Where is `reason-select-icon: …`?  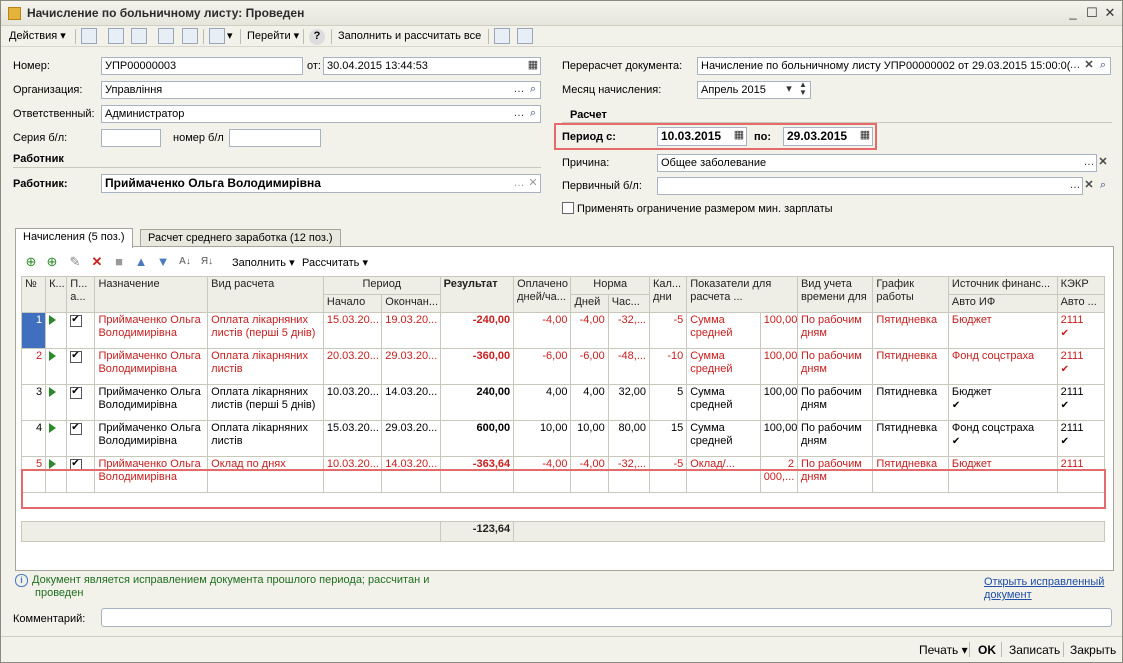 reason-select-icon: … is located at coordinates (1089, 163).